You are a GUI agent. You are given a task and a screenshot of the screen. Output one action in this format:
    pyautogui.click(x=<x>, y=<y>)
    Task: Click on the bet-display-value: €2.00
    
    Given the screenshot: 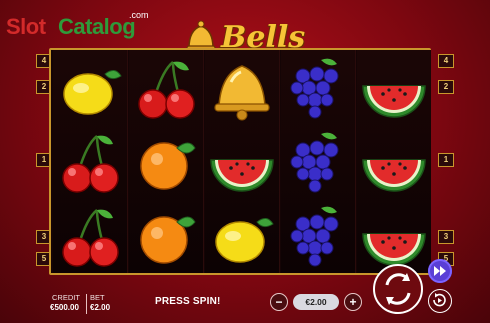 What is the action you would take?
    pyautogui.click(x=100, y=307)
    